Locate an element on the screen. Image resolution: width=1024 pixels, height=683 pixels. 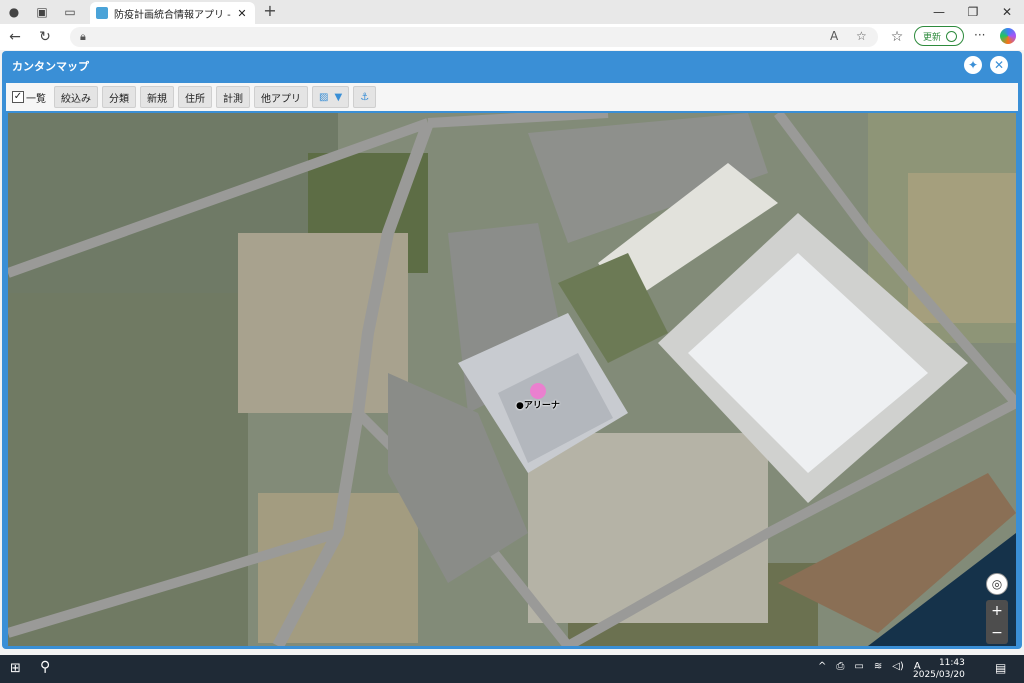
restore-icon: ❐ is located at coordinates (973, 12).